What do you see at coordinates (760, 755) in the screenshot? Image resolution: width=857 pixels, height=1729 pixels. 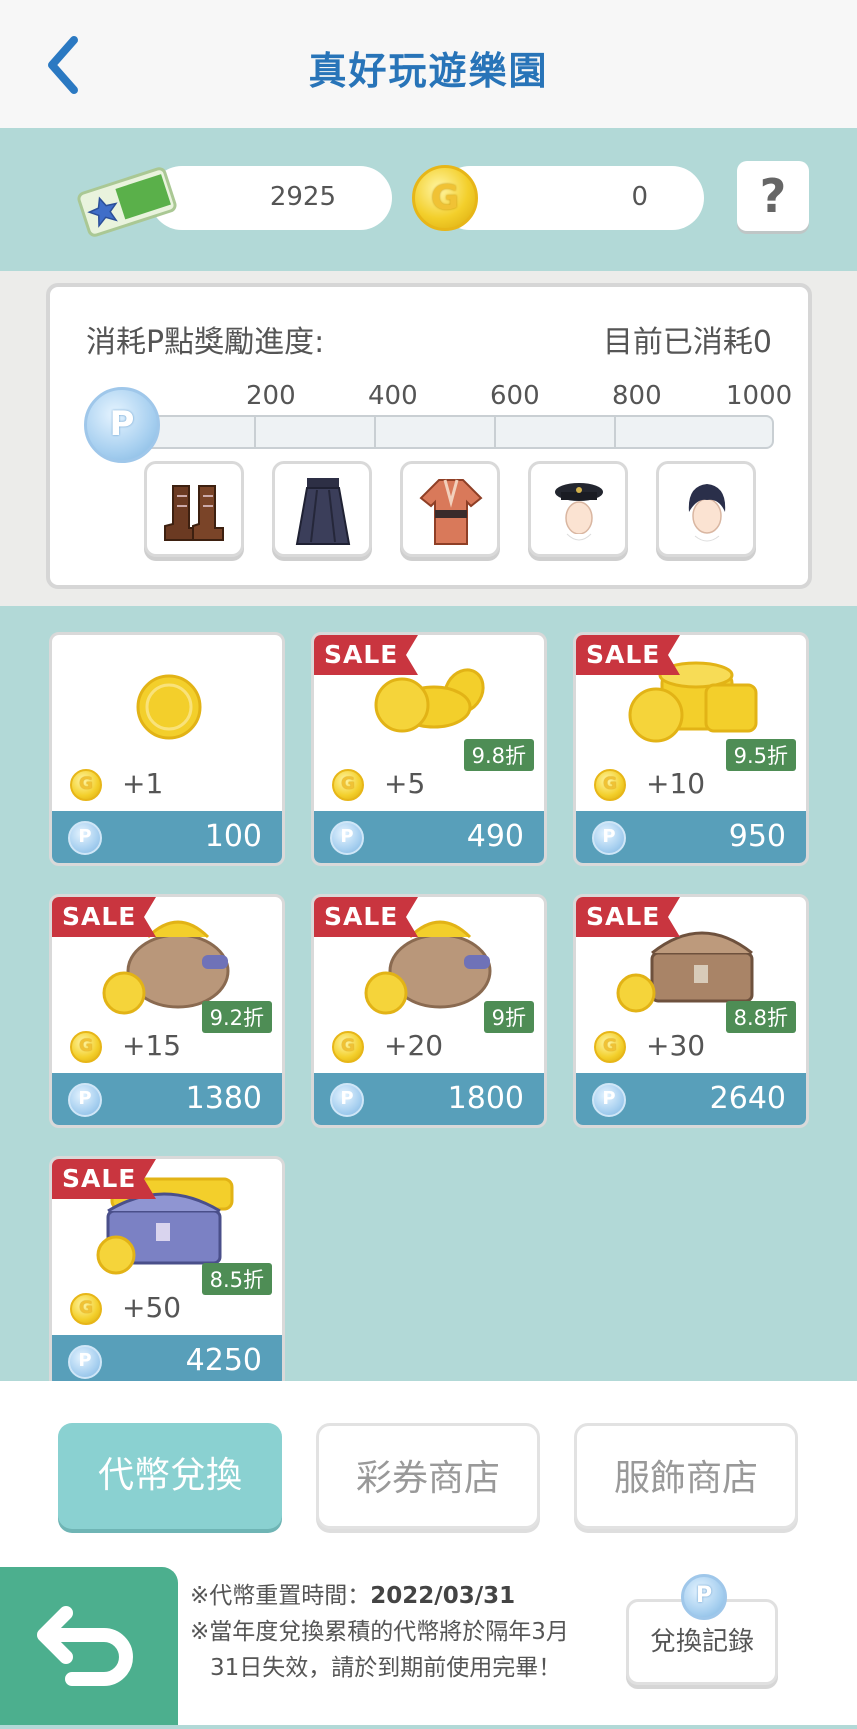 I see `discount-badge: 9.5折` at bounding box center [760, 755].